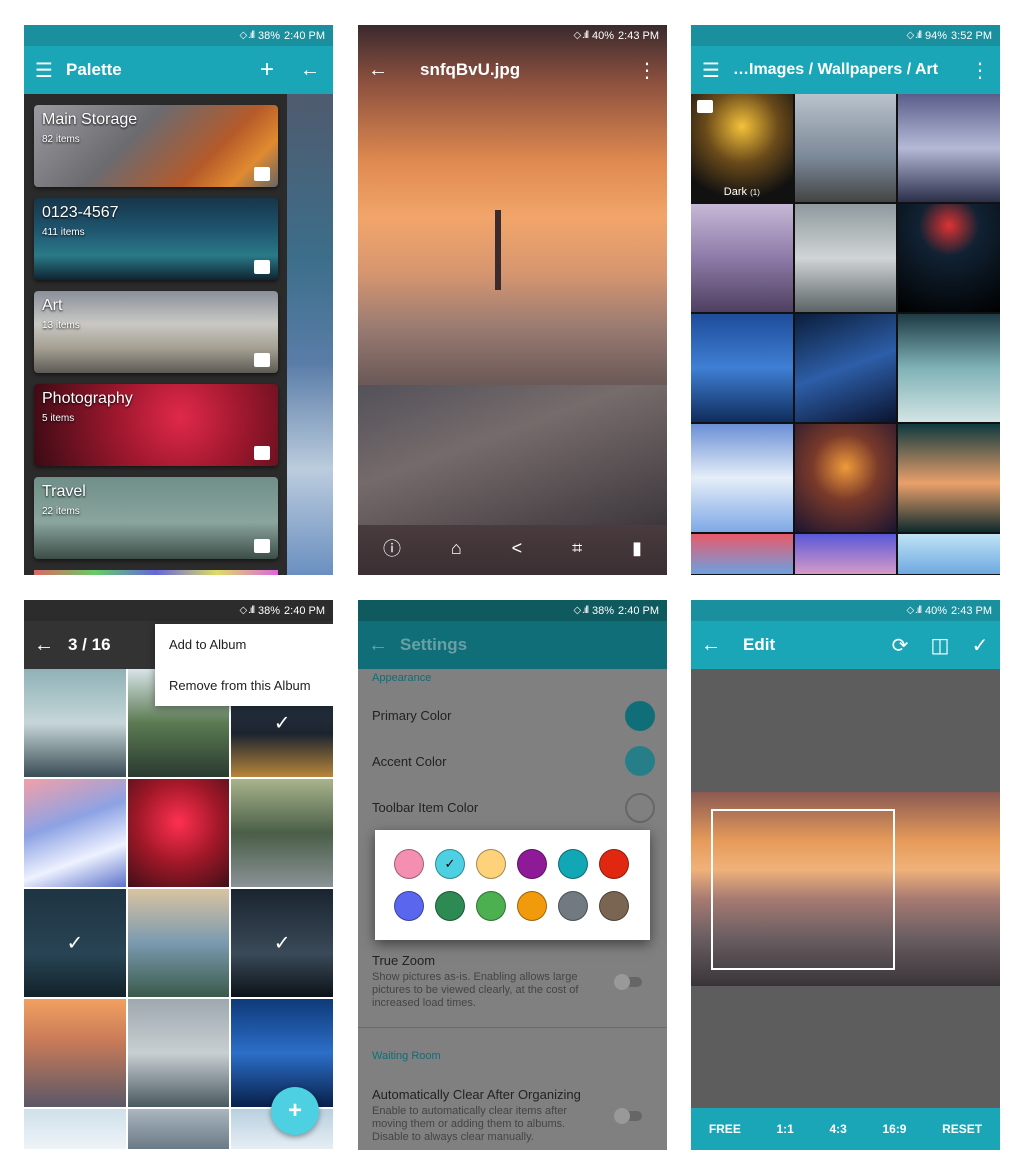  I want to click on setting-toolbar-item-color: Toolbar Item Color, so click(512, 807).